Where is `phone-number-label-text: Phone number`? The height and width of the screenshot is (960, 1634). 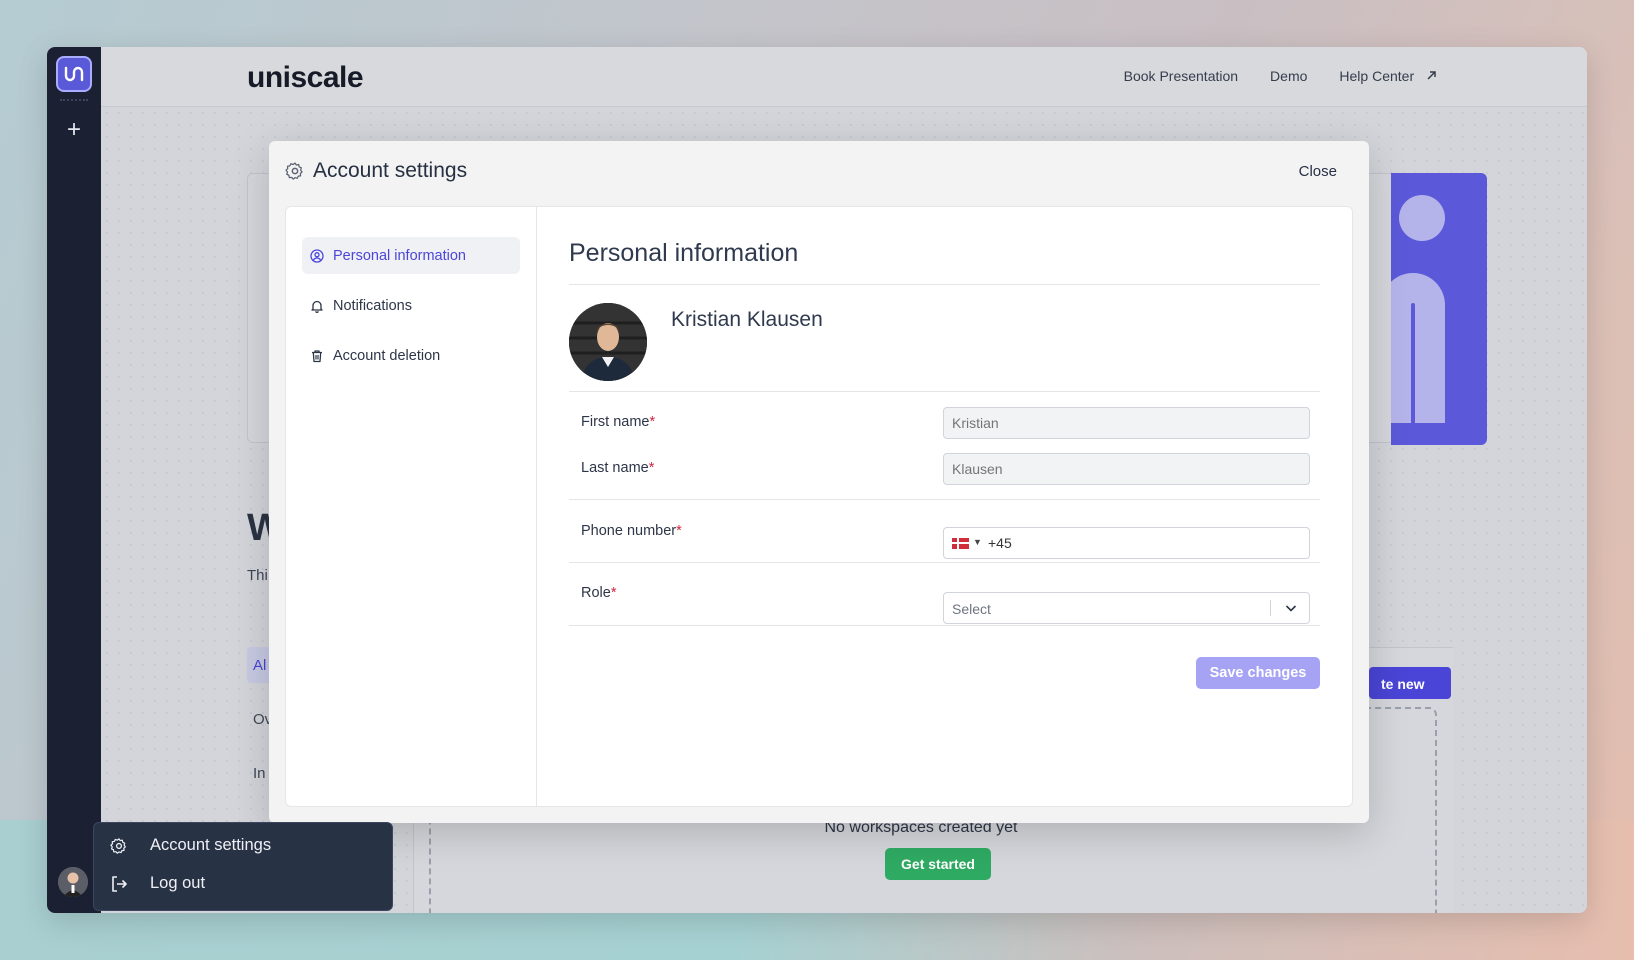 phone-number-label-text: Phone number is located at coordinates (629, 531).